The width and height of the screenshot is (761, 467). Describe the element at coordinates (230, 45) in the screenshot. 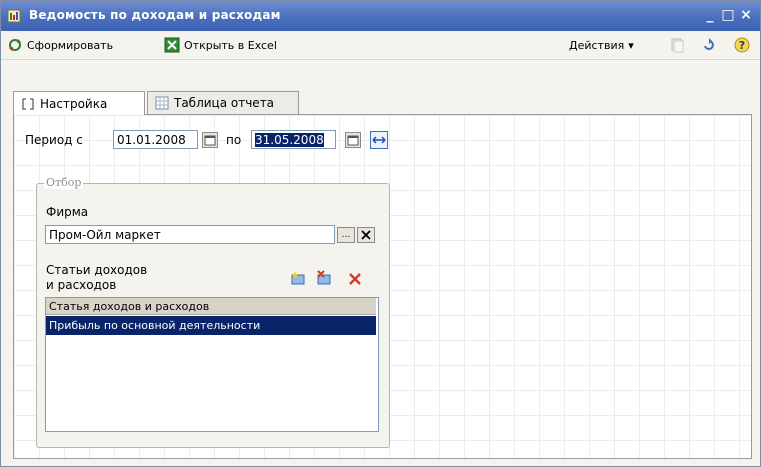

I see `open-excel-label: Открыть в Excel` at that location.